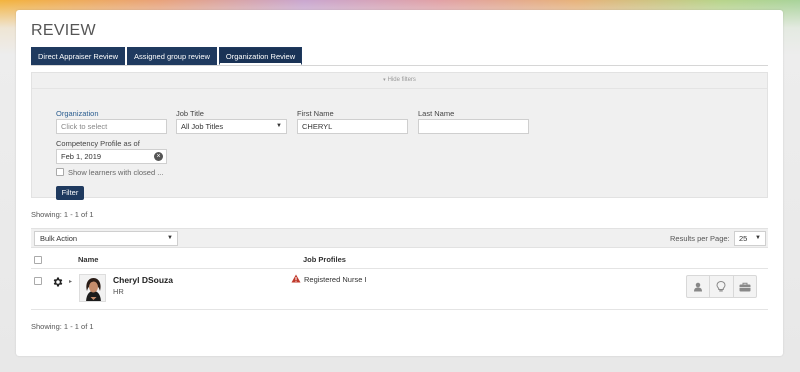  Describe the element at coordinates (98, 143) in the screenshot. I see `competency-profile-label: Competency Profile as of` at that location.